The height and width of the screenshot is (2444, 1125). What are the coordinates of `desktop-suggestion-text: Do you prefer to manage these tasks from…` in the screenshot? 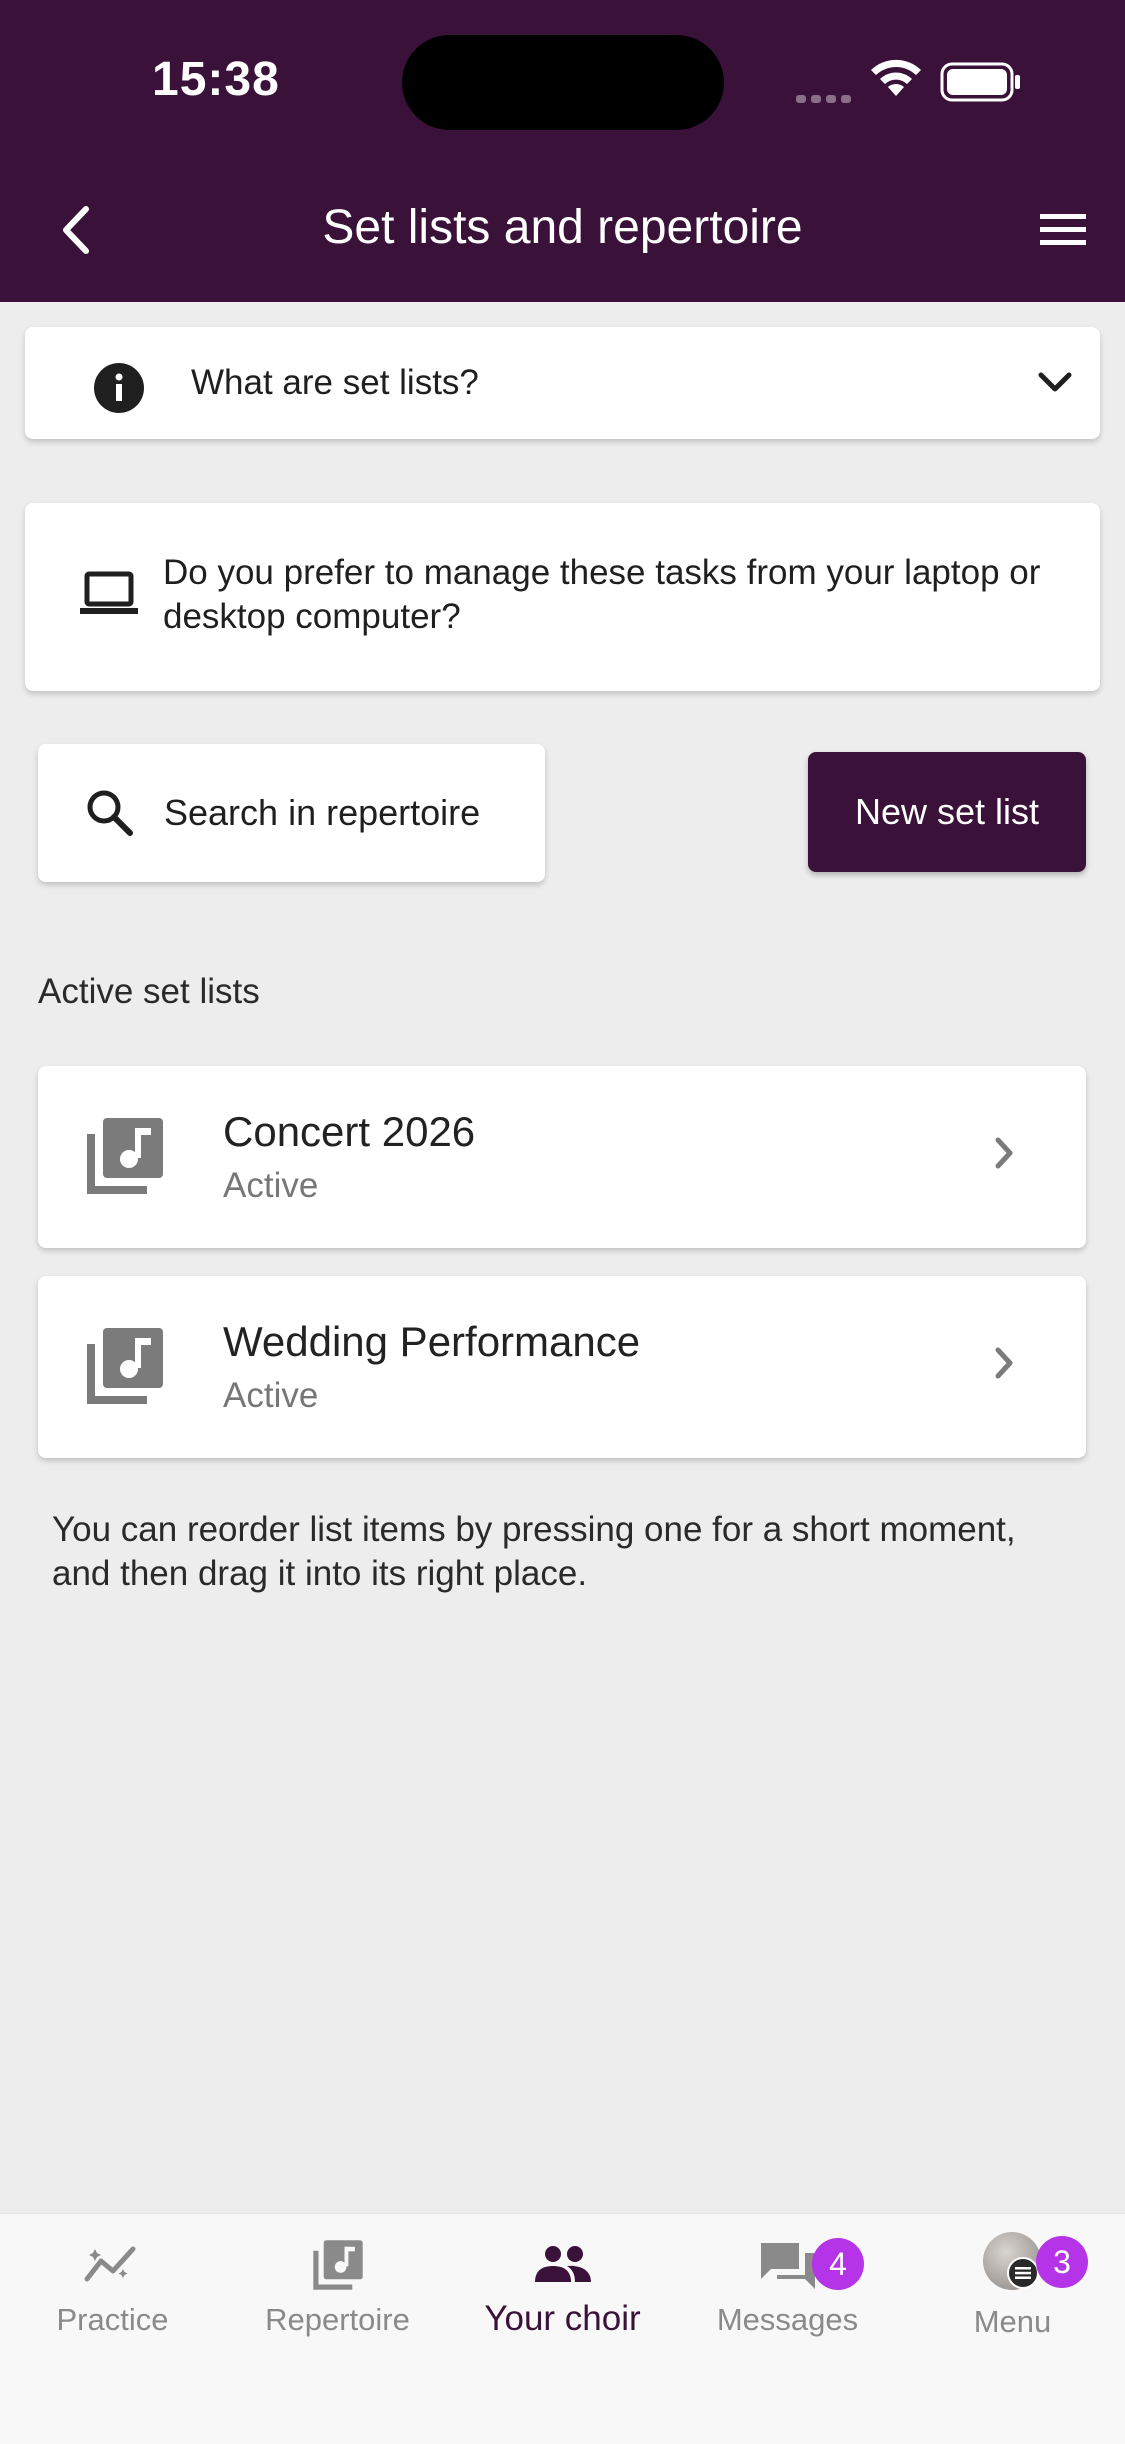 It's located at (602, 594).